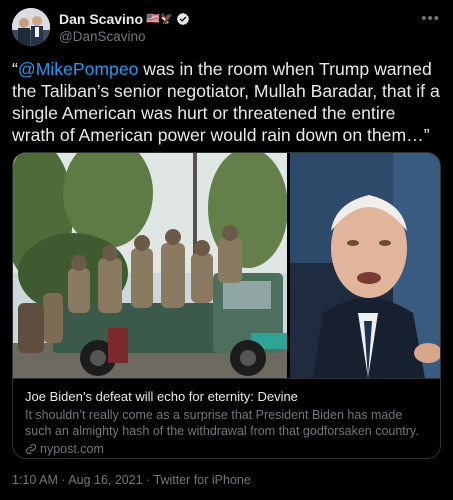 This screenshot has height=500, width=453. I want to click on verified-badge-icon, so click(183, 19).